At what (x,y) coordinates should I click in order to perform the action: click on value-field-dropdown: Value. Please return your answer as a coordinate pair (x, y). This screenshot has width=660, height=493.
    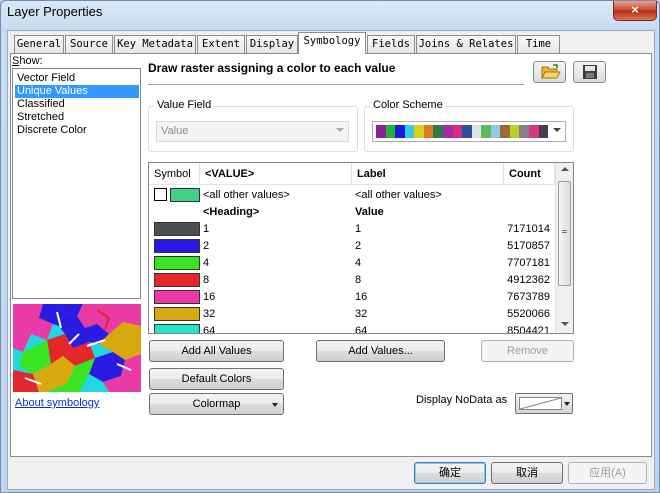
    Looking at the image, I should click on (252, 131).